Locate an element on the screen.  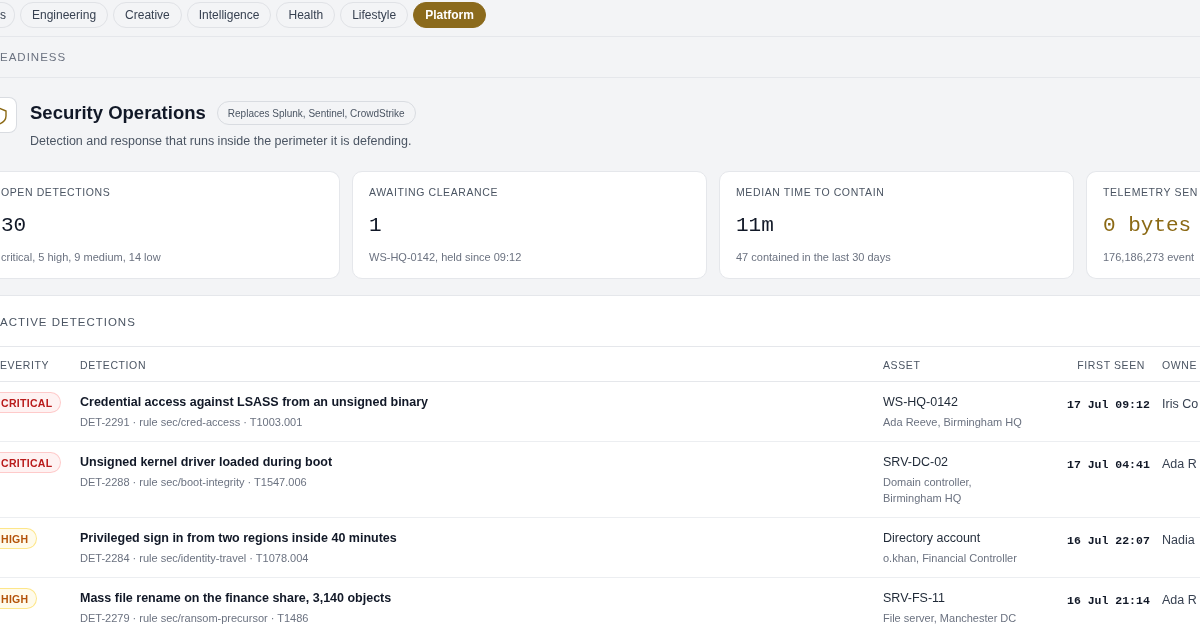
asset-detail: Domain controller, Birmingham HQ is located at coordinates (928, 490).